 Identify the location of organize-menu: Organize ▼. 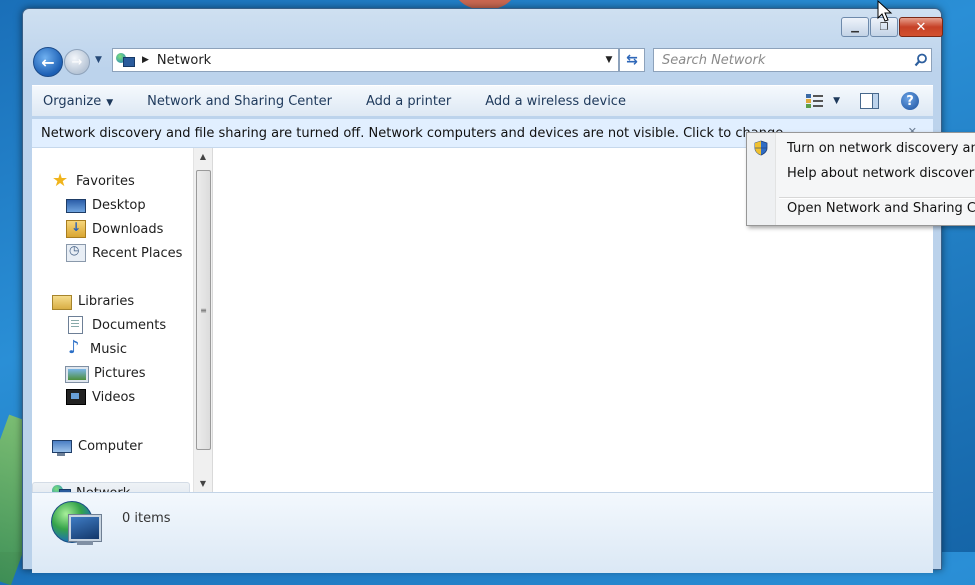
(81, 101).